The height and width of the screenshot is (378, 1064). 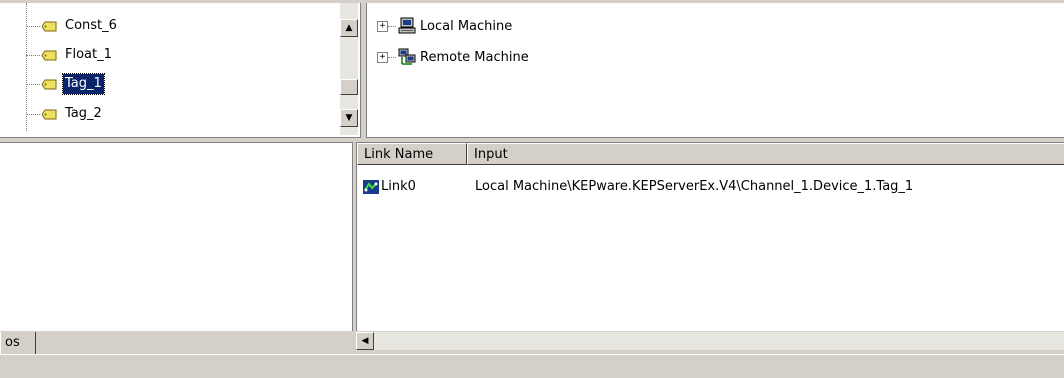 I want to click on link-icon, so click(x=371, y=187).